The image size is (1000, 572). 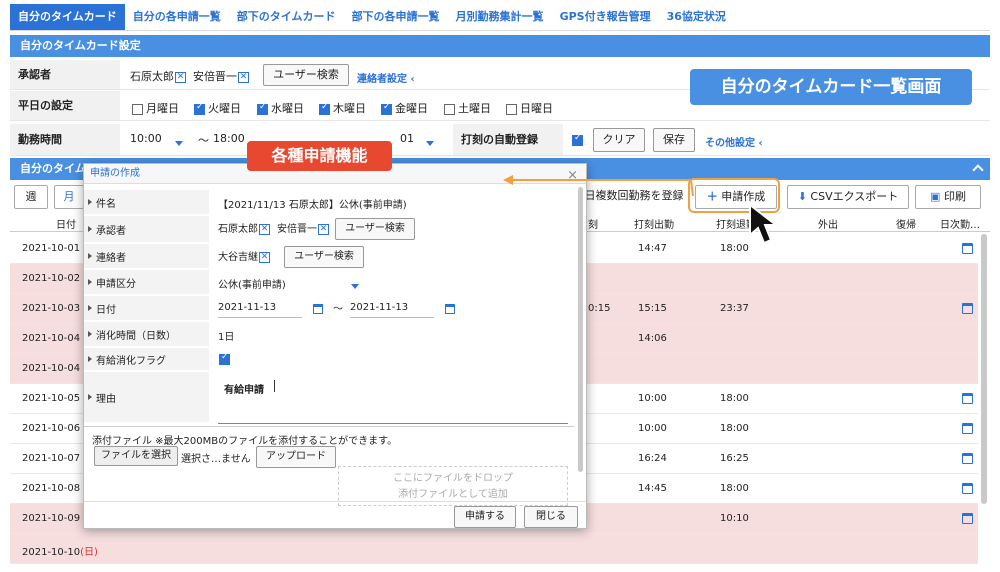 What do you see at coordinates (764, 224) in the screenshot?
I see `mouse-pointer-icon` at bounding box center [764, 224].